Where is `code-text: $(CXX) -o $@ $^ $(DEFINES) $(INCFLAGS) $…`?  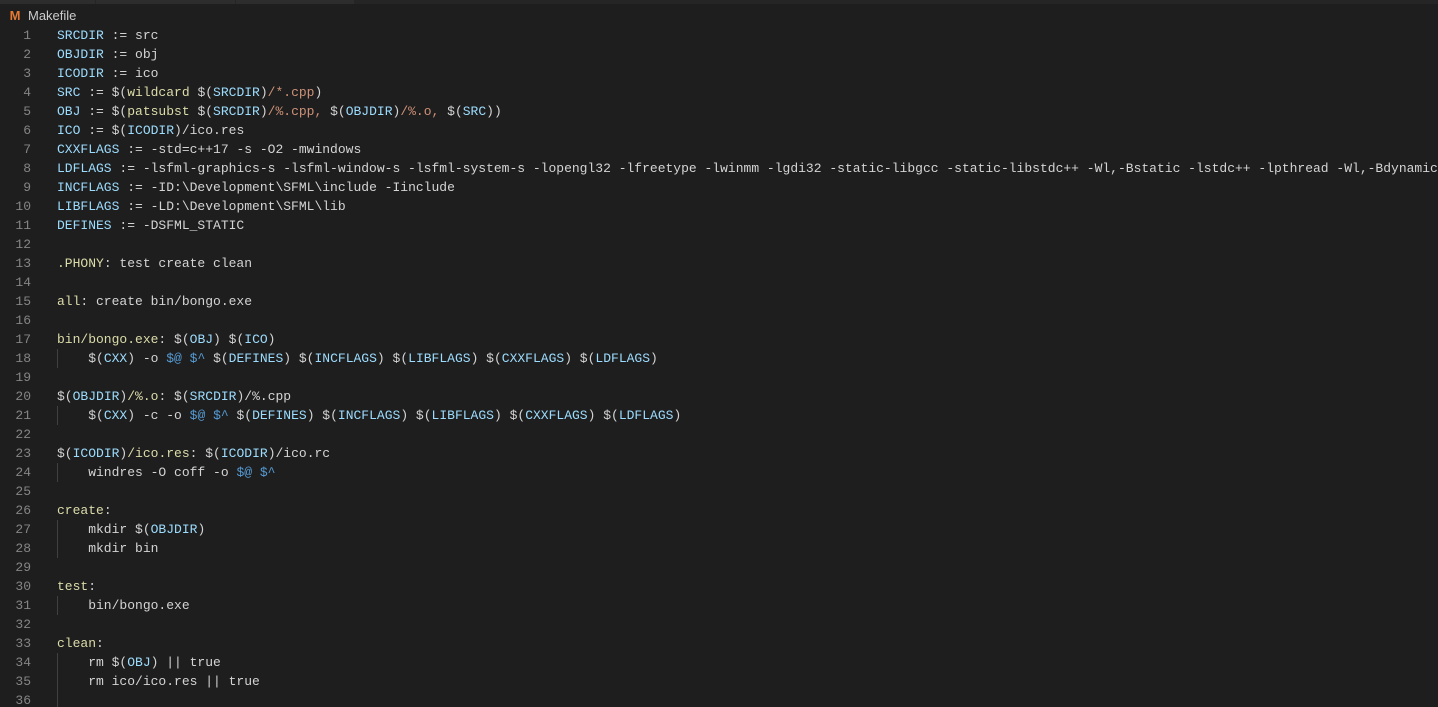 code-text: $(CXX) -o $@ $^ $(DEFINES) $(INCFLAGS) $… is located at coordinates (357, 358).